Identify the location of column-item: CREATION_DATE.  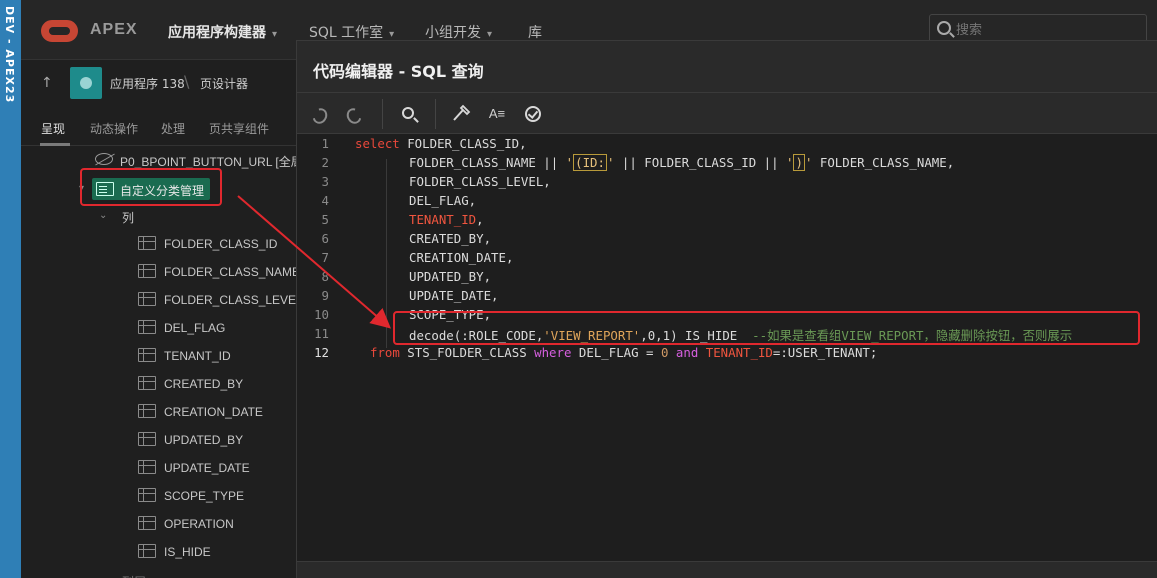
(158, 412).